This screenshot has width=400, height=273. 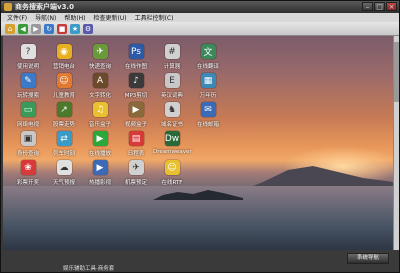 I want to click on shortcut-label: 身份查询, so click(x=27, y=154).